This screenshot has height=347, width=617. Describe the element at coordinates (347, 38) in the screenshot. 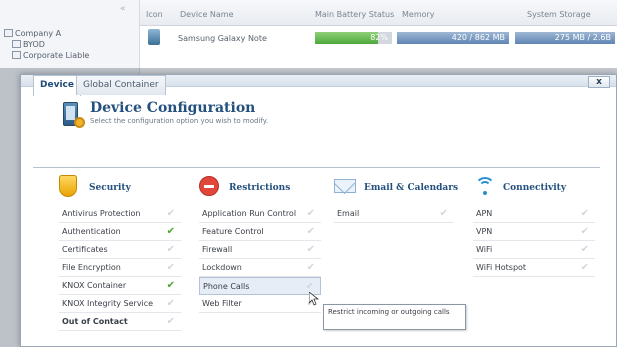

I see `battery-fill` at that location.